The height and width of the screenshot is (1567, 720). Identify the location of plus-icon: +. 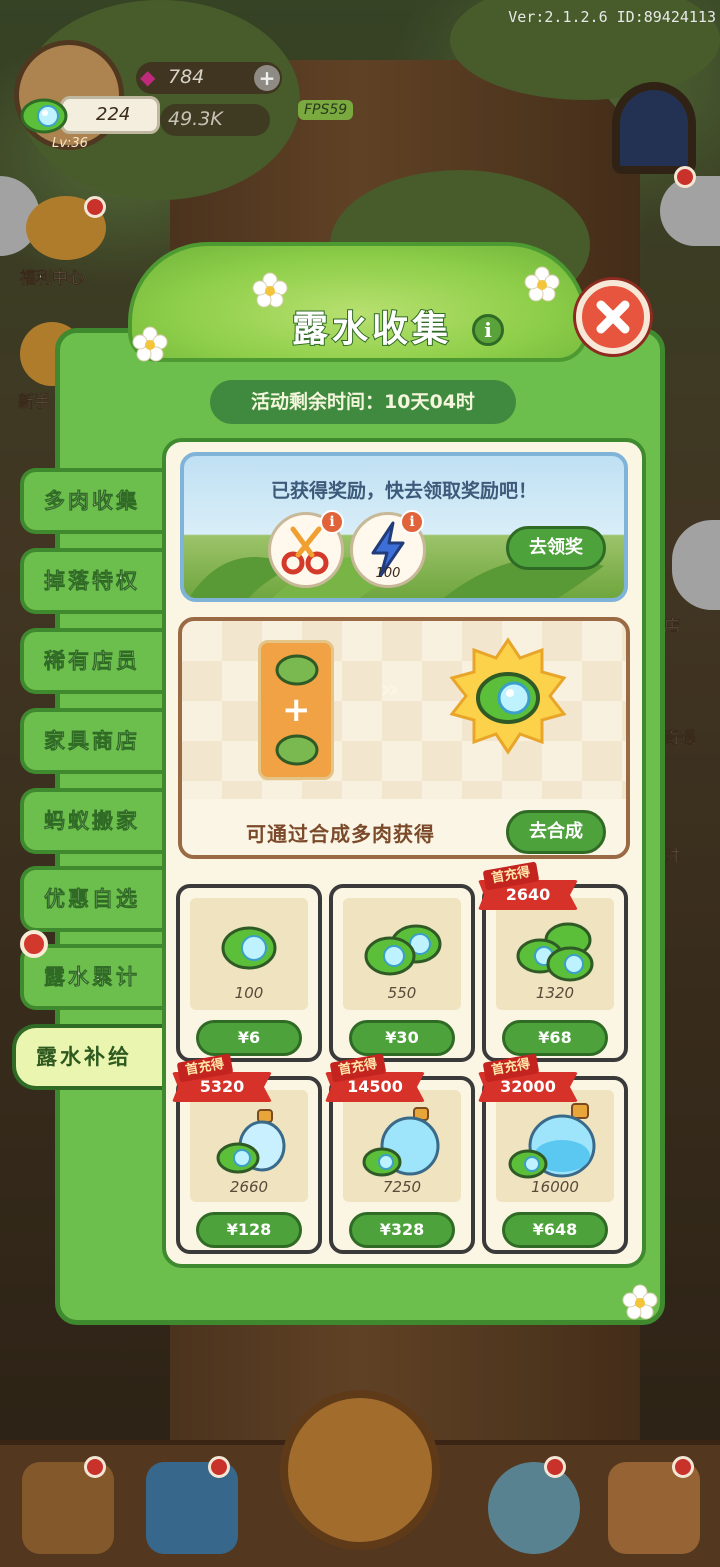
(296, 710).